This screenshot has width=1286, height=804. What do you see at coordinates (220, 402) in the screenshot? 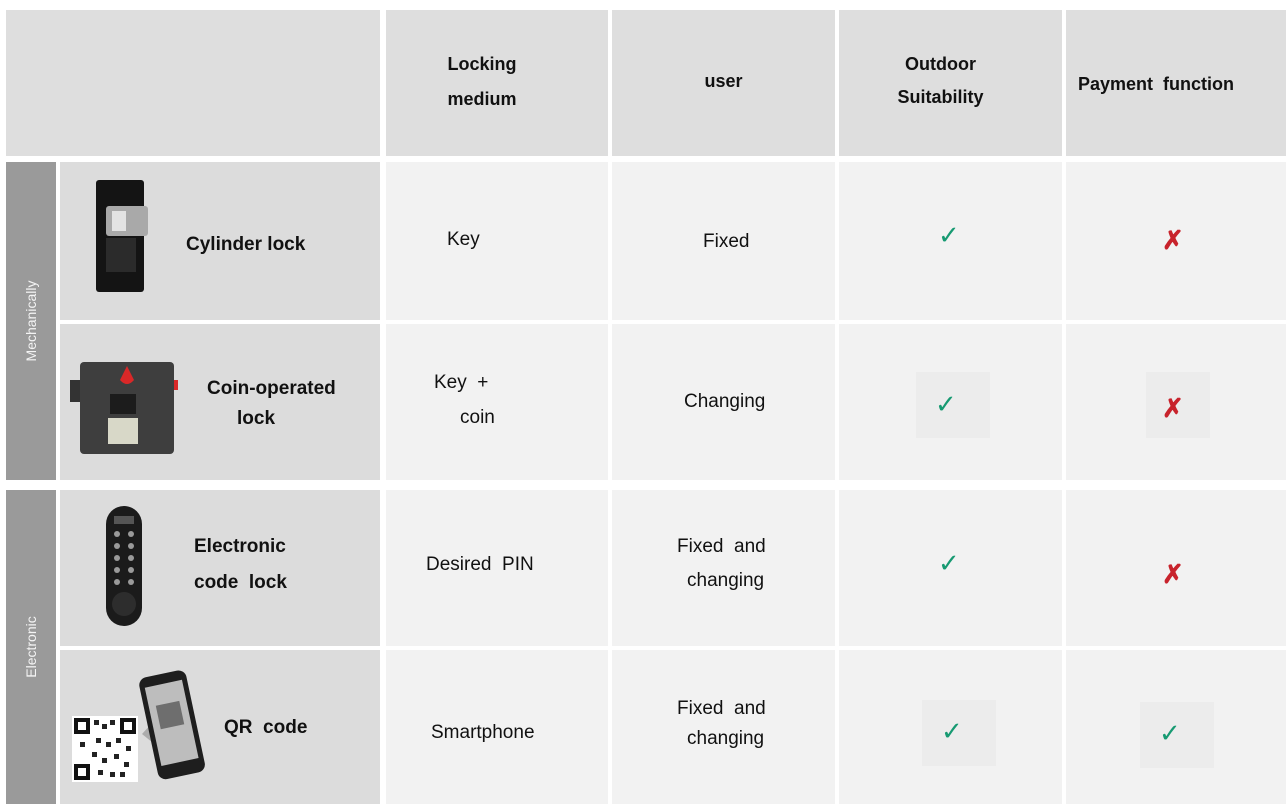
I see `lock-cell-coin: Coin-operated lock` at bounding box center [220, 402].